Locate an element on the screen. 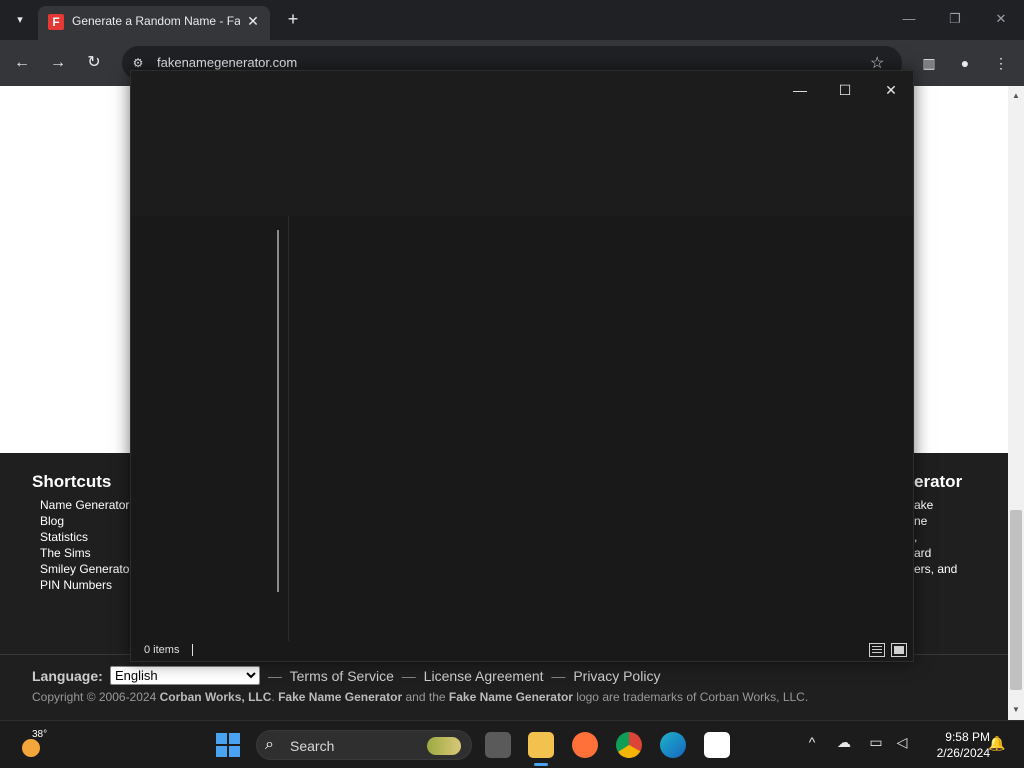 The width and height of the screenshot is (1024, 768). terms-of-service-link: Terms of Service is located at coordinates (342, 676).